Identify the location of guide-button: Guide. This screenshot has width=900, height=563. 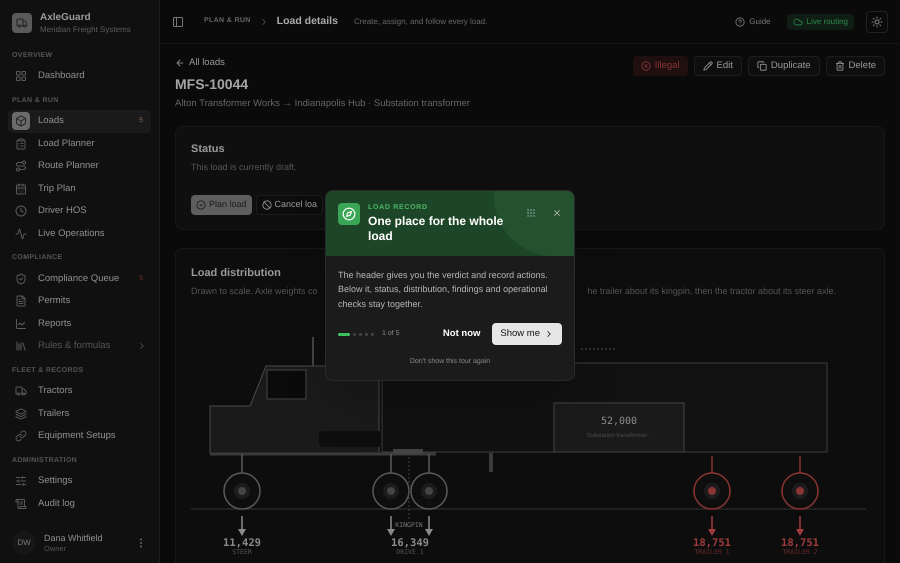
(753, 22).